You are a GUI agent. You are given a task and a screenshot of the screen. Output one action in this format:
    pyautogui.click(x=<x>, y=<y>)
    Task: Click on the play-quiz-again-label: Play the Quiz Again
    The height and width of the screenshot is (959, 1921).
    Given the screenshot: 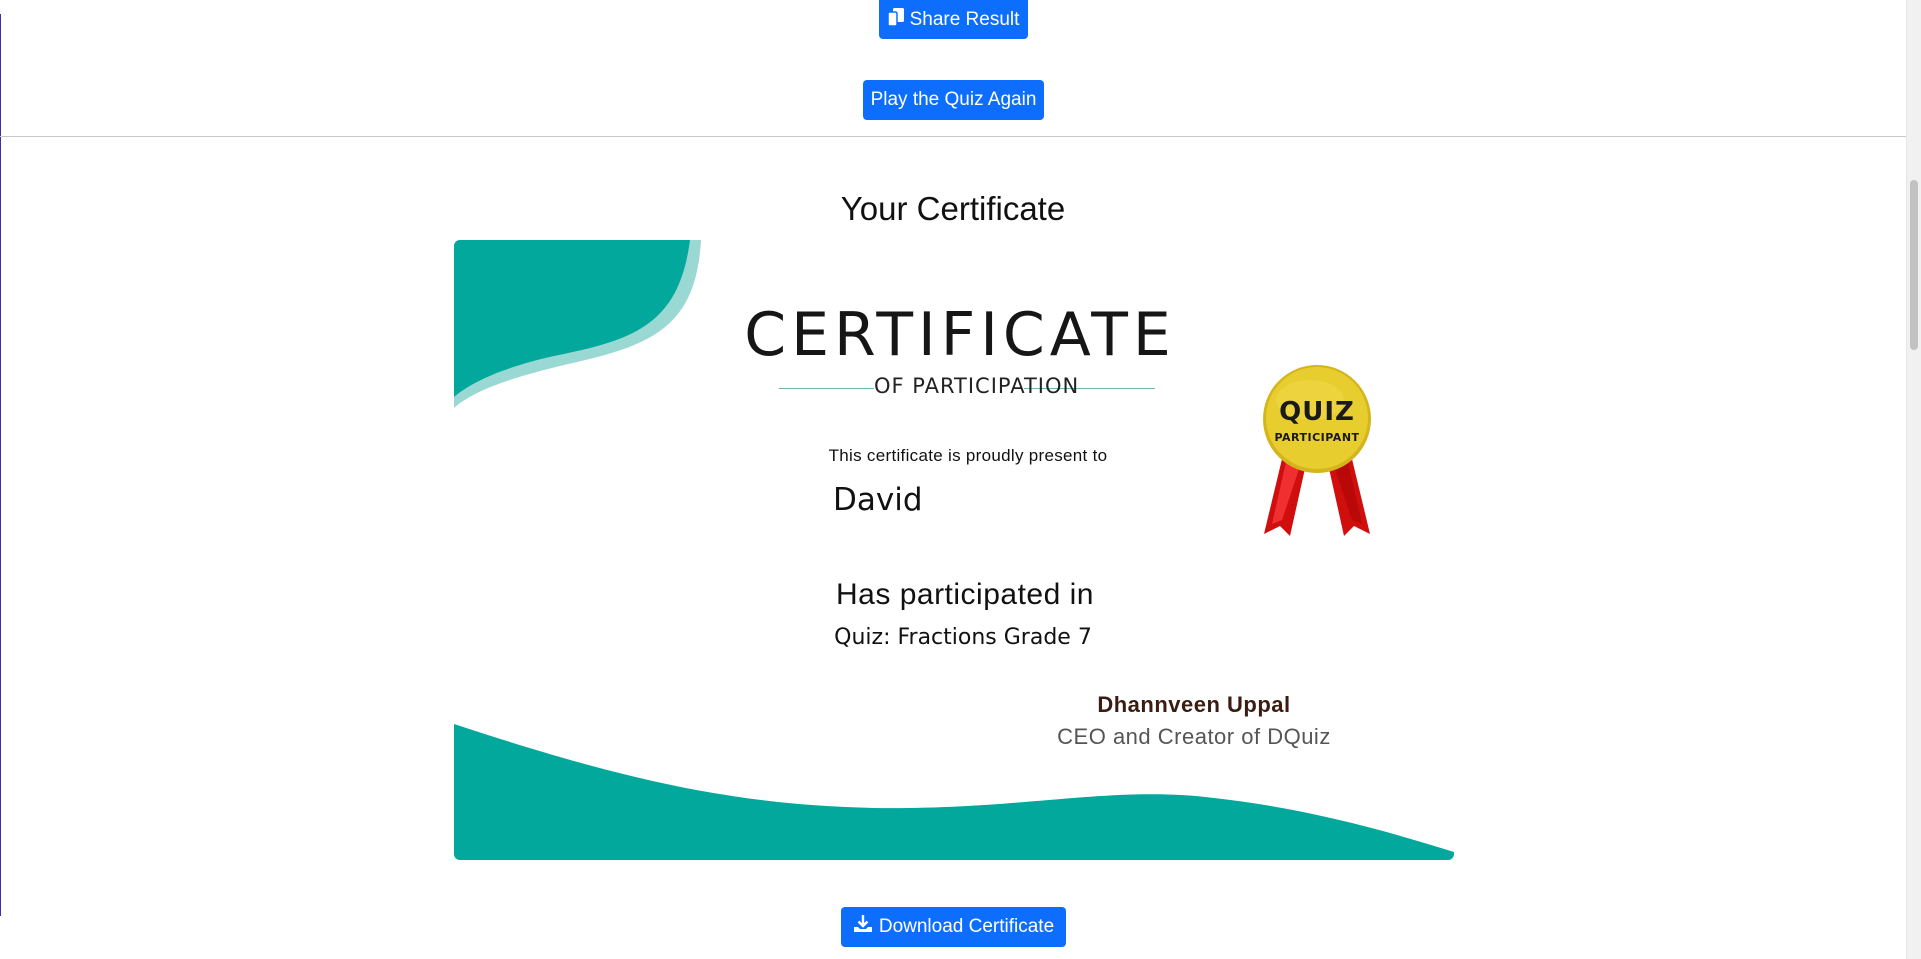 What is the action you would take?
    pyautogui.click(x=953, y=99)
    